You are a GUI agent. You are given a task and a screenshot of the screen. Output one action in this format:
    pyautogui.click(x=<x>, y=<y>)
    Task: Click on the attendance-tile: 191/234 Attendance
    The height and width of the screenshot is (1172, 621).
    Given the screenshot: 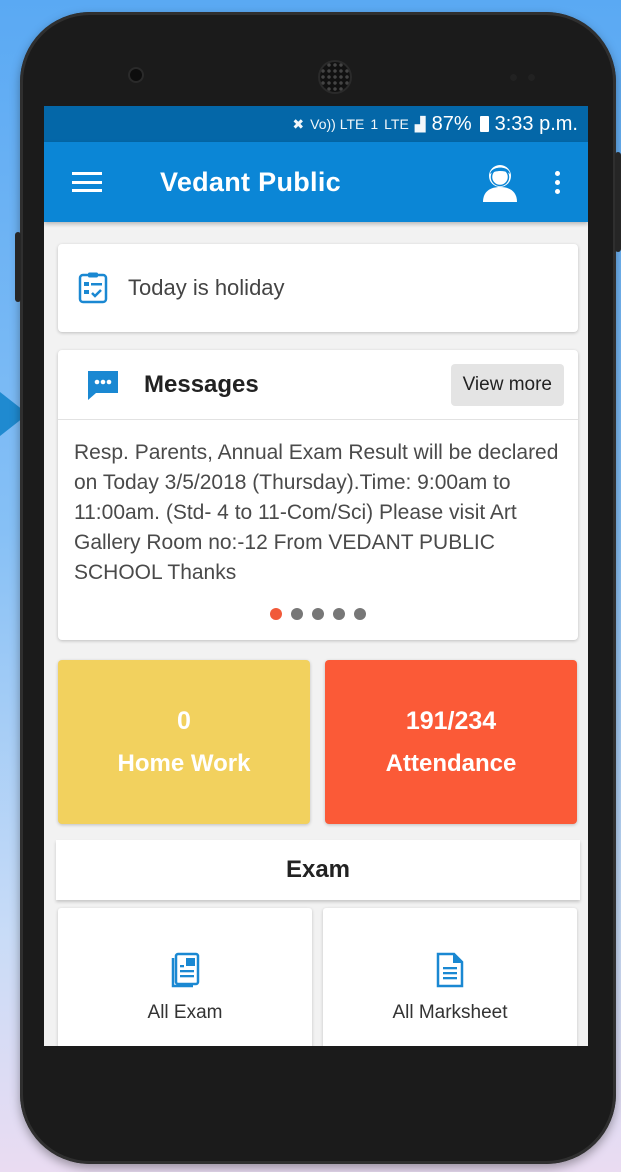 What is the action you would take?
    pyautogui.click(x=451, y=742)
    